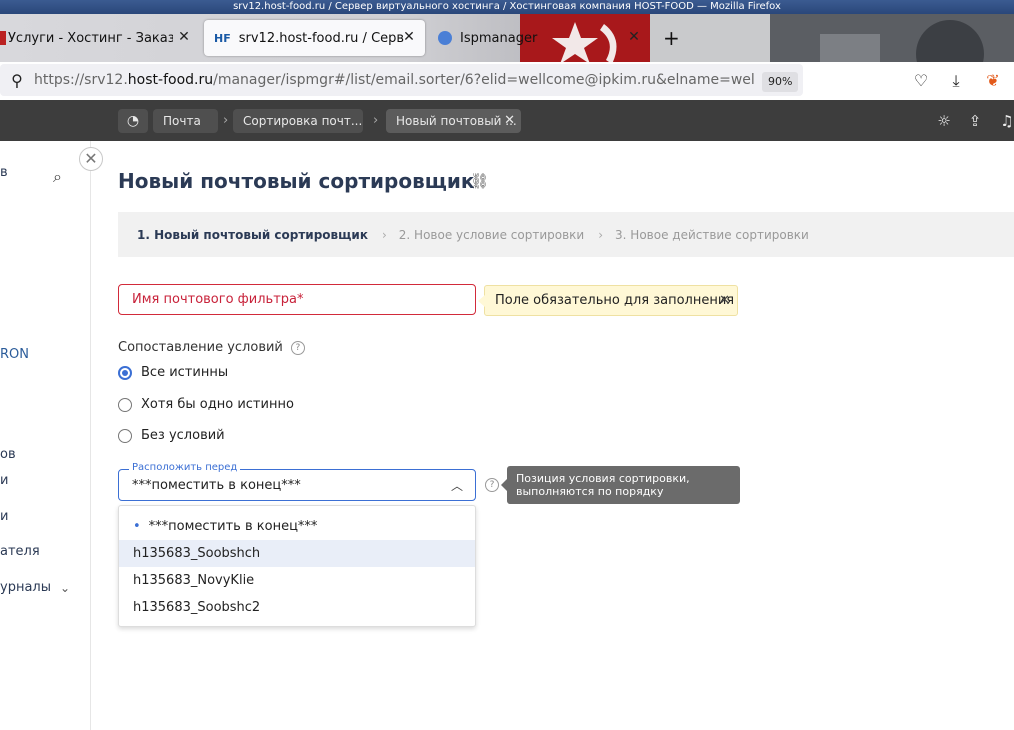 Image resolution: width=1014 pixels, height=730 pixels. What do you see at coordinates (499, 38) in the screenshot?
I see `tab-label: Ispmanager` at bounding box center [499, 38].